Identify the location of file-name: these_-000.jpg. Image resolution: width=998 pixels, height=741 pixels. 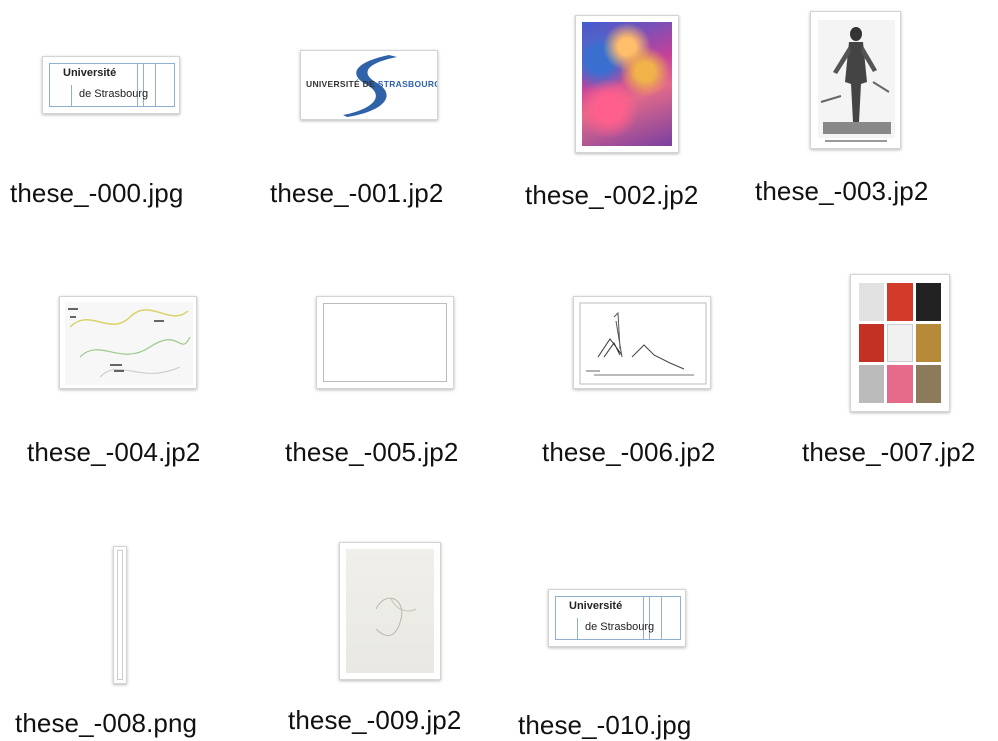
(97, 193).